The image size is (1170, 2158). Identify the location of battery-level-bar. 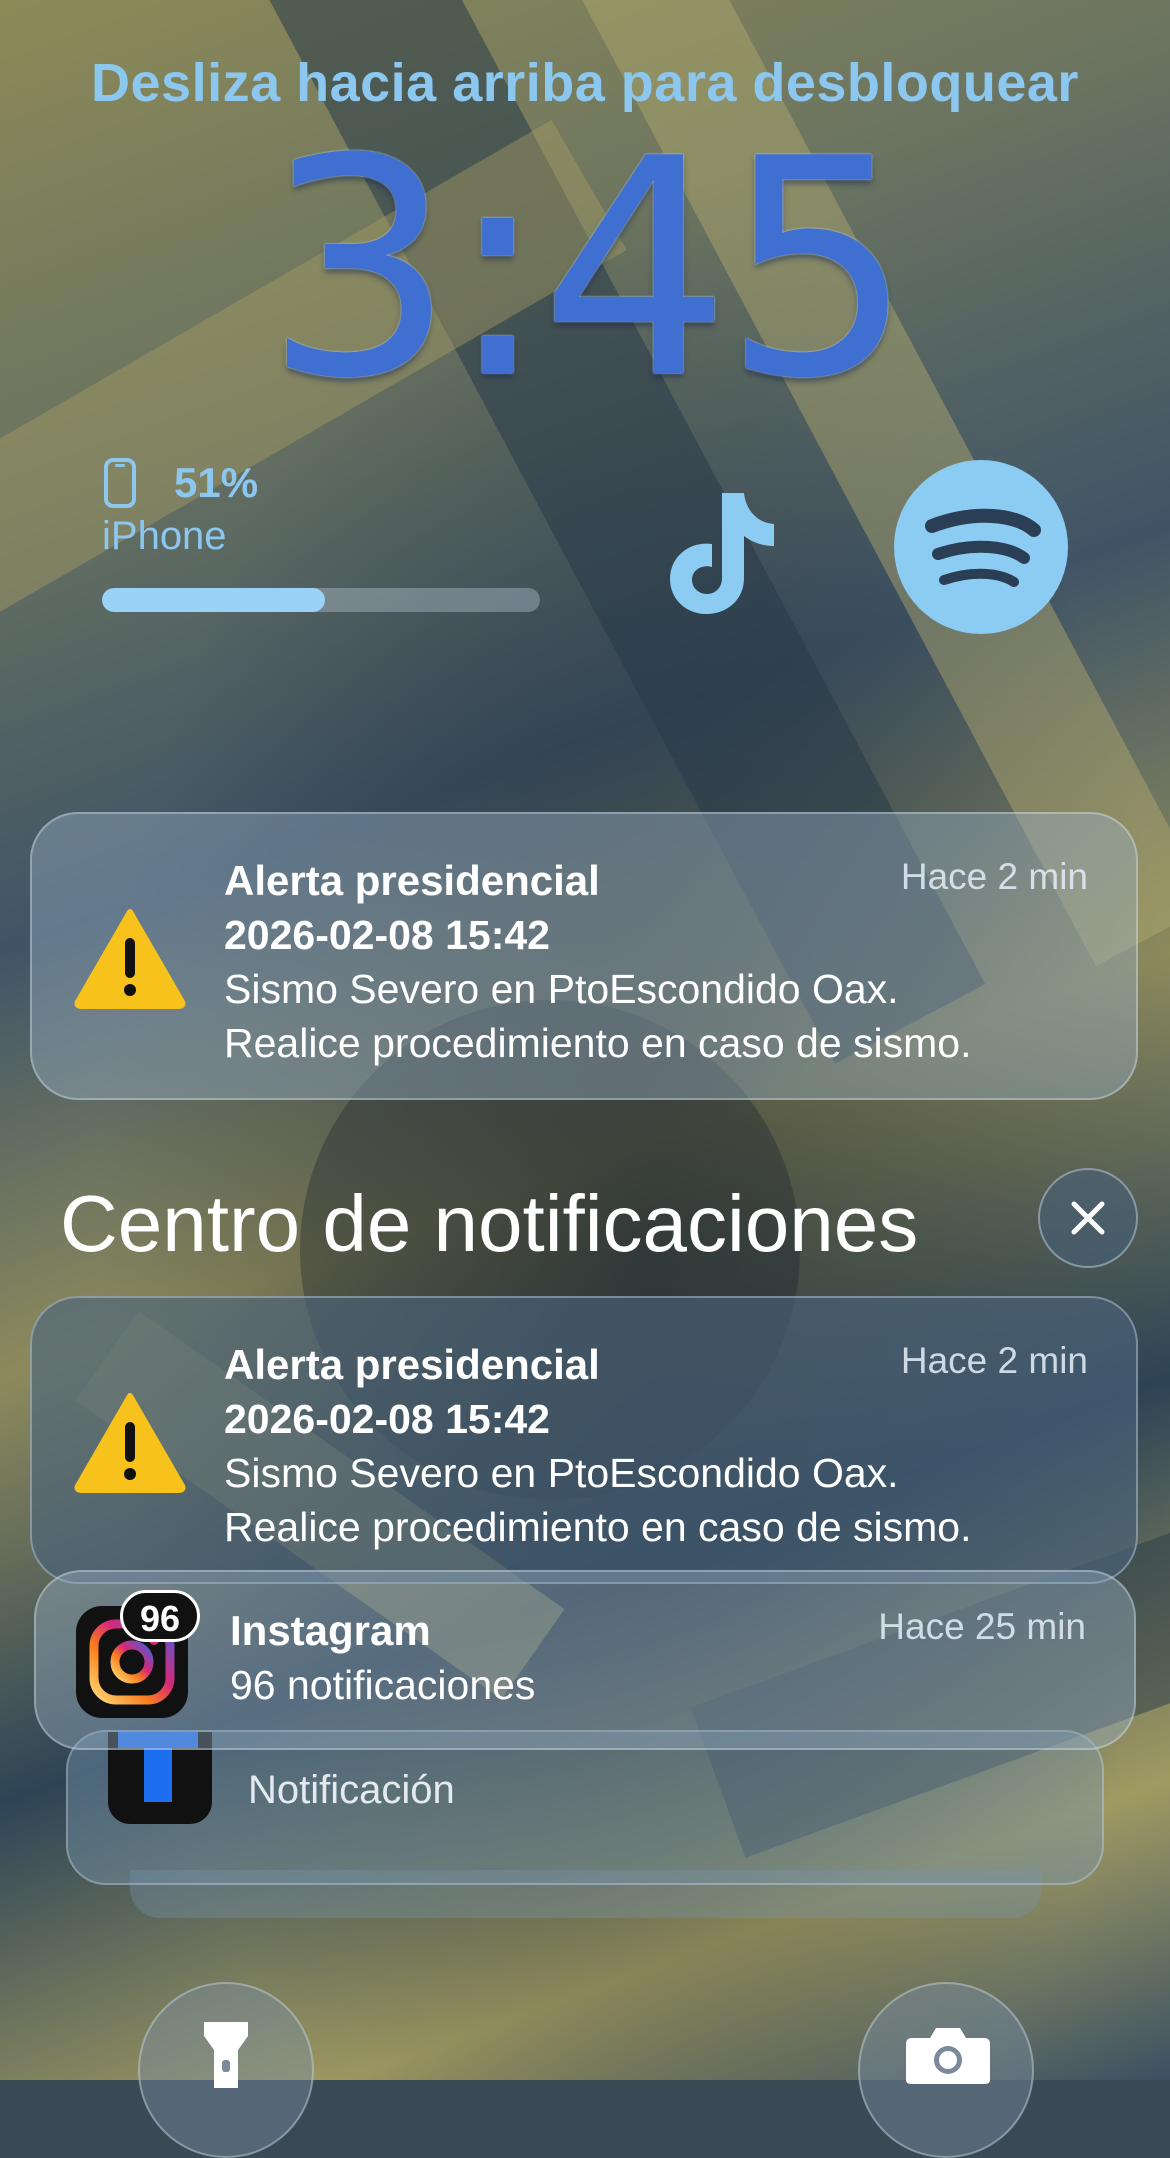
(321, 600).